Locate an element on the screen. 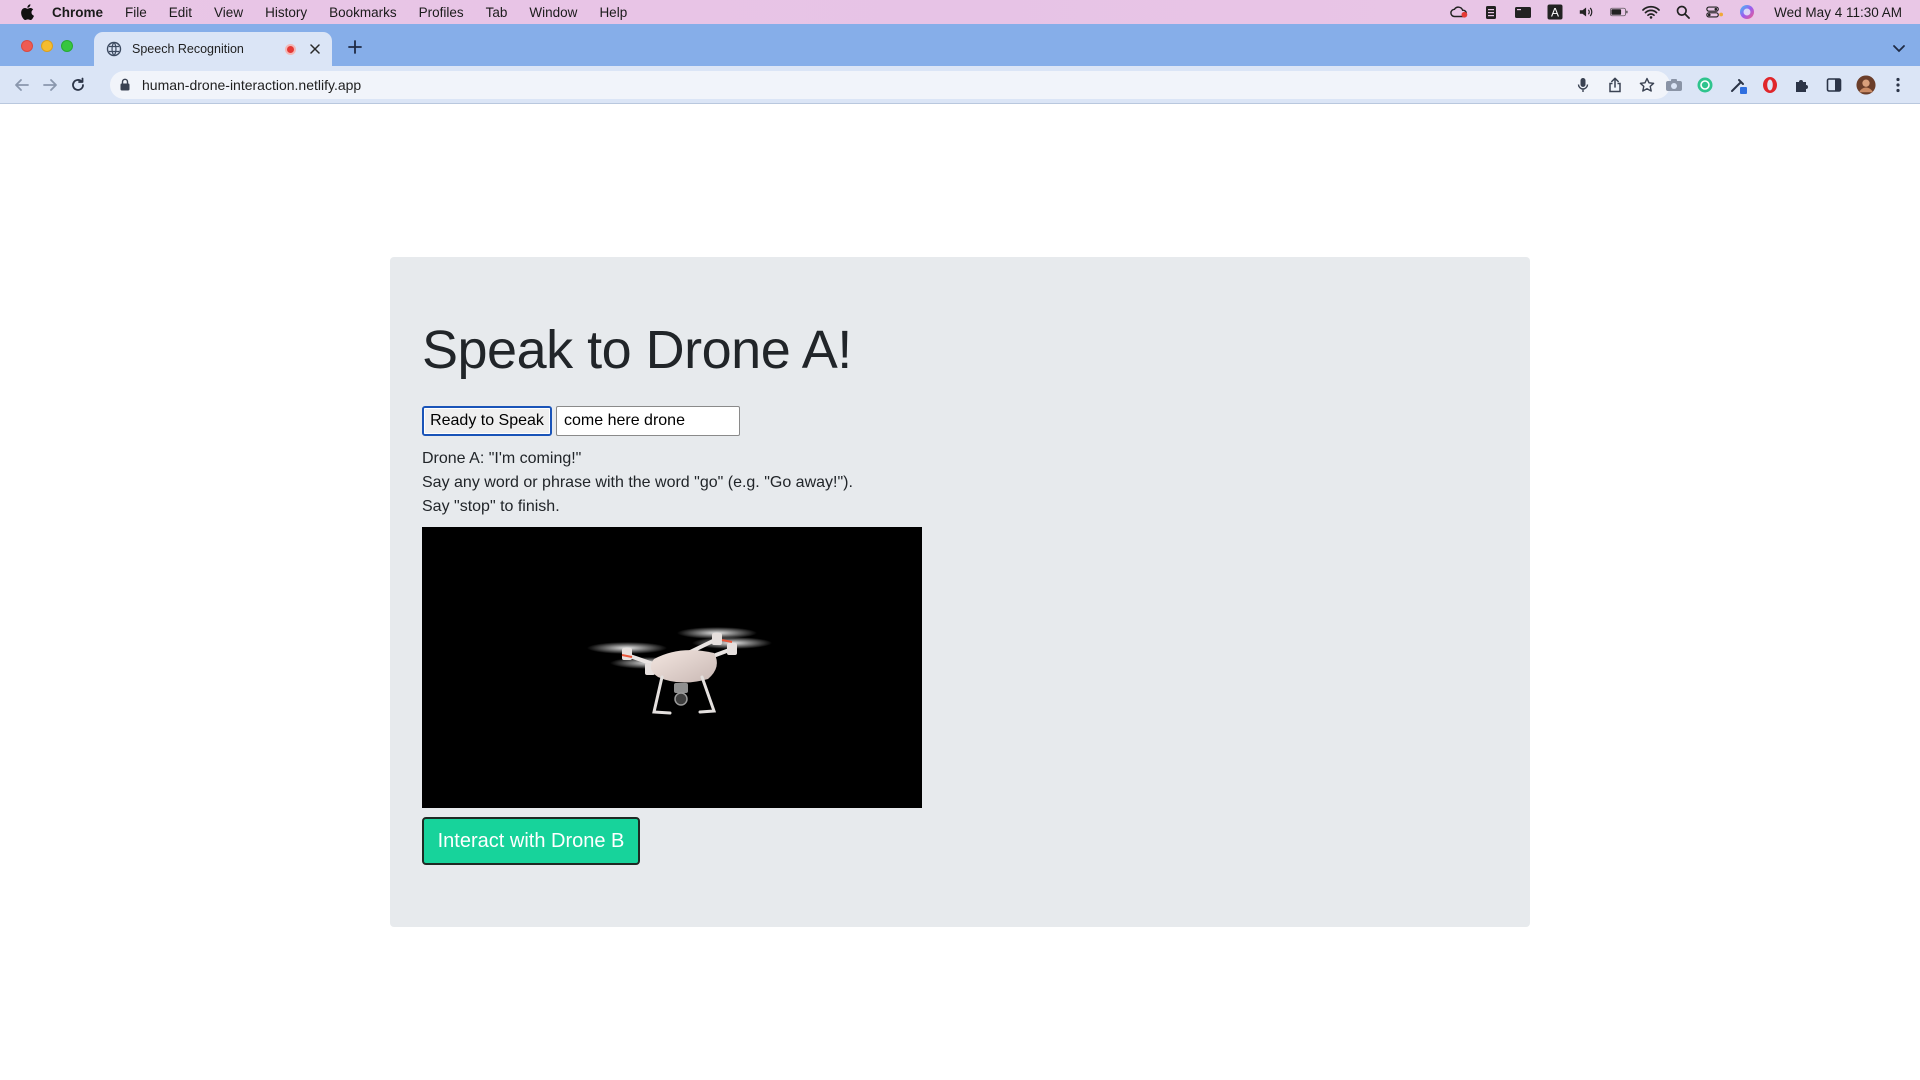 The width and height of the screenshot is (1920, 1080). ready-to-speak-button: Ready to Speak is located at coordinates (487, 421).